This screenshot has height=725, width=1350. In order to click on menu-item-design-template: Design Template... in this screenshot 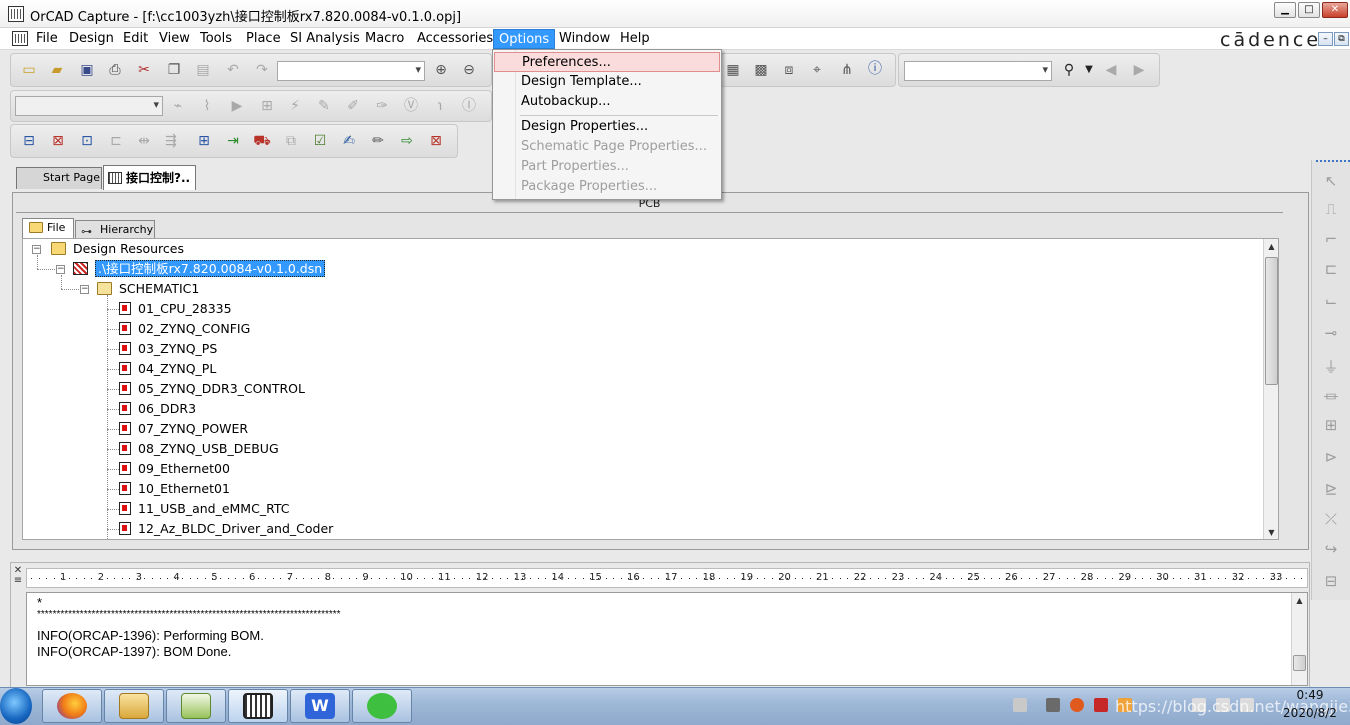, I will do `click(607, 82)`.